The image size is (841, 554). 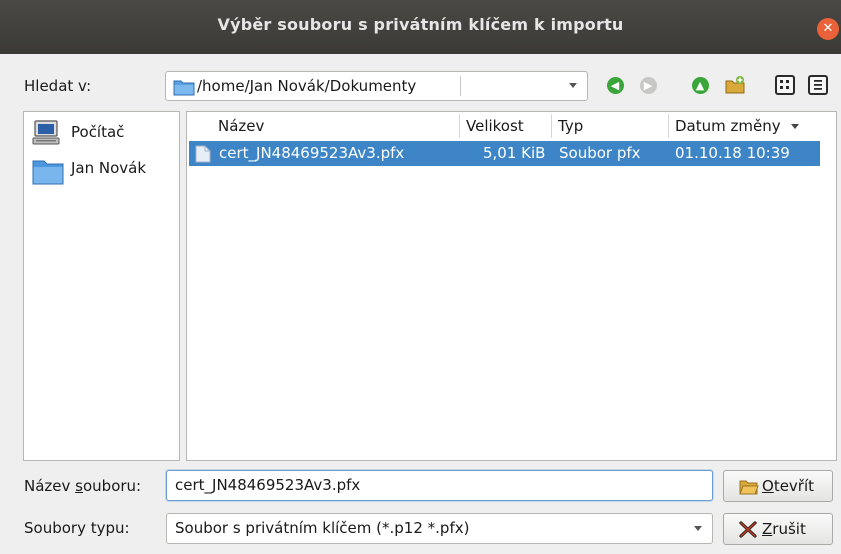 I want to click on cancel-button-label: Zrušit, so click(x=784, y=529).